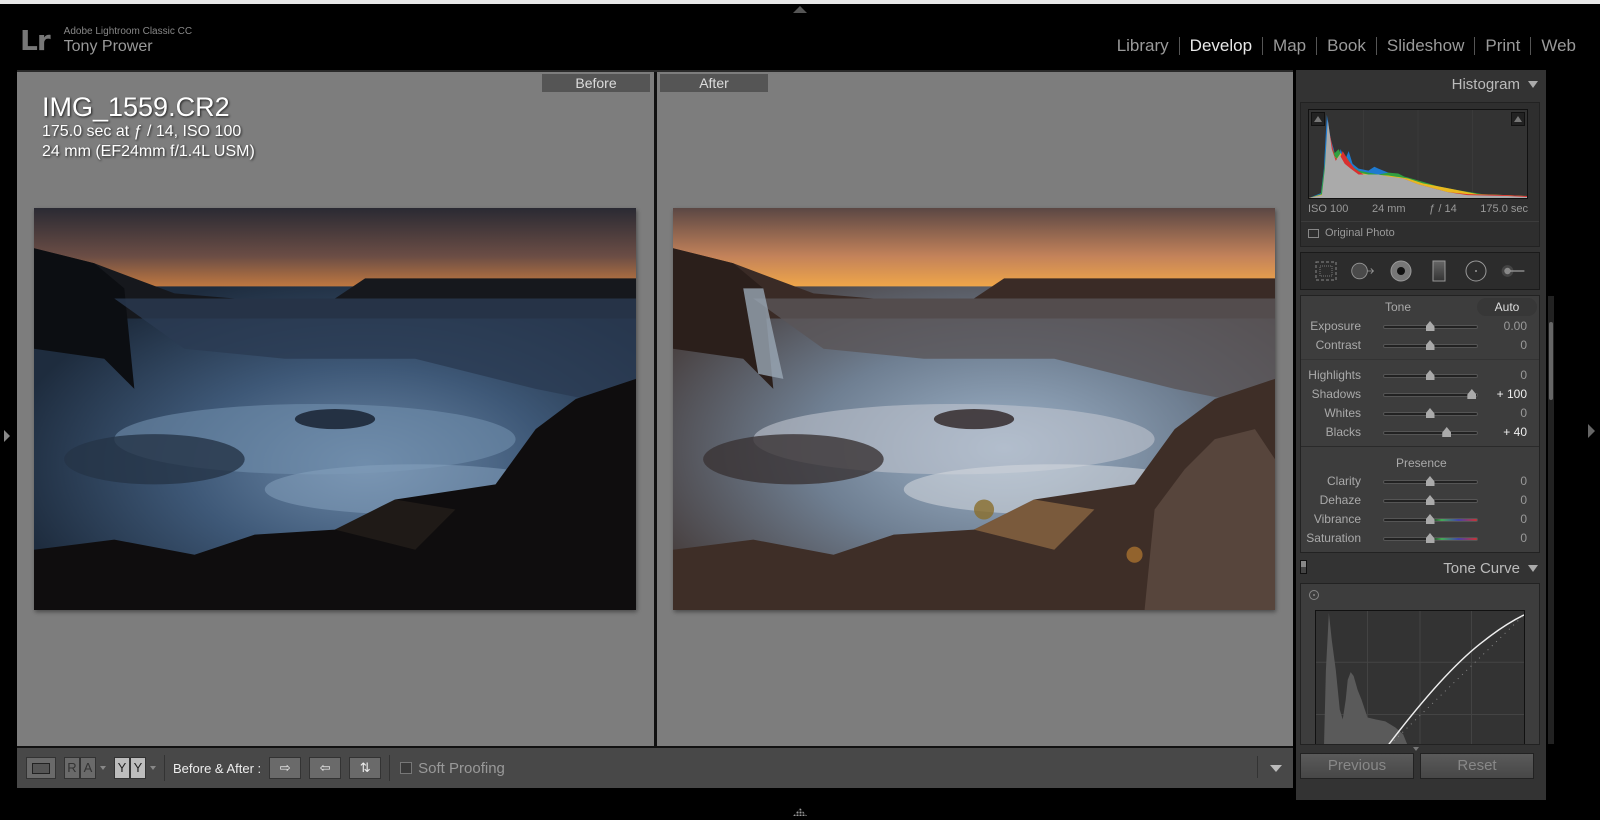 Image resolution: width=1600 pixels, height=820 pixels. I want to click on module-web: Web, so click(1558, 46).